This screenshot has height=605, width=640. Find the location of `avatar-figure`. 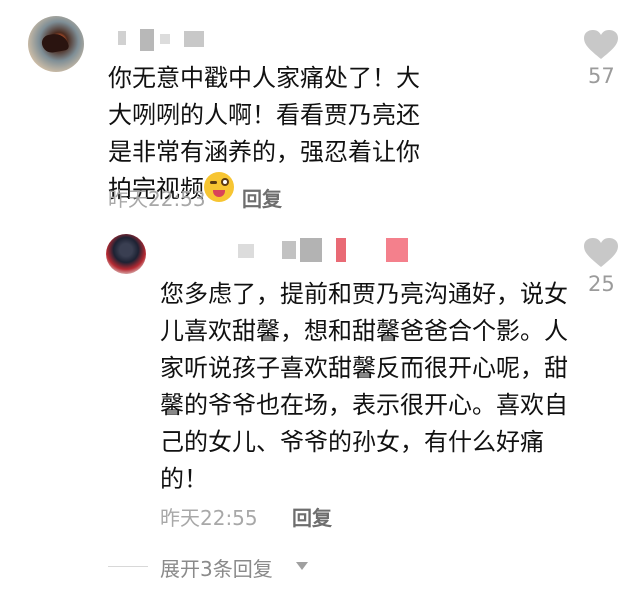

avatar-figure is located at coordinates (55, 43).